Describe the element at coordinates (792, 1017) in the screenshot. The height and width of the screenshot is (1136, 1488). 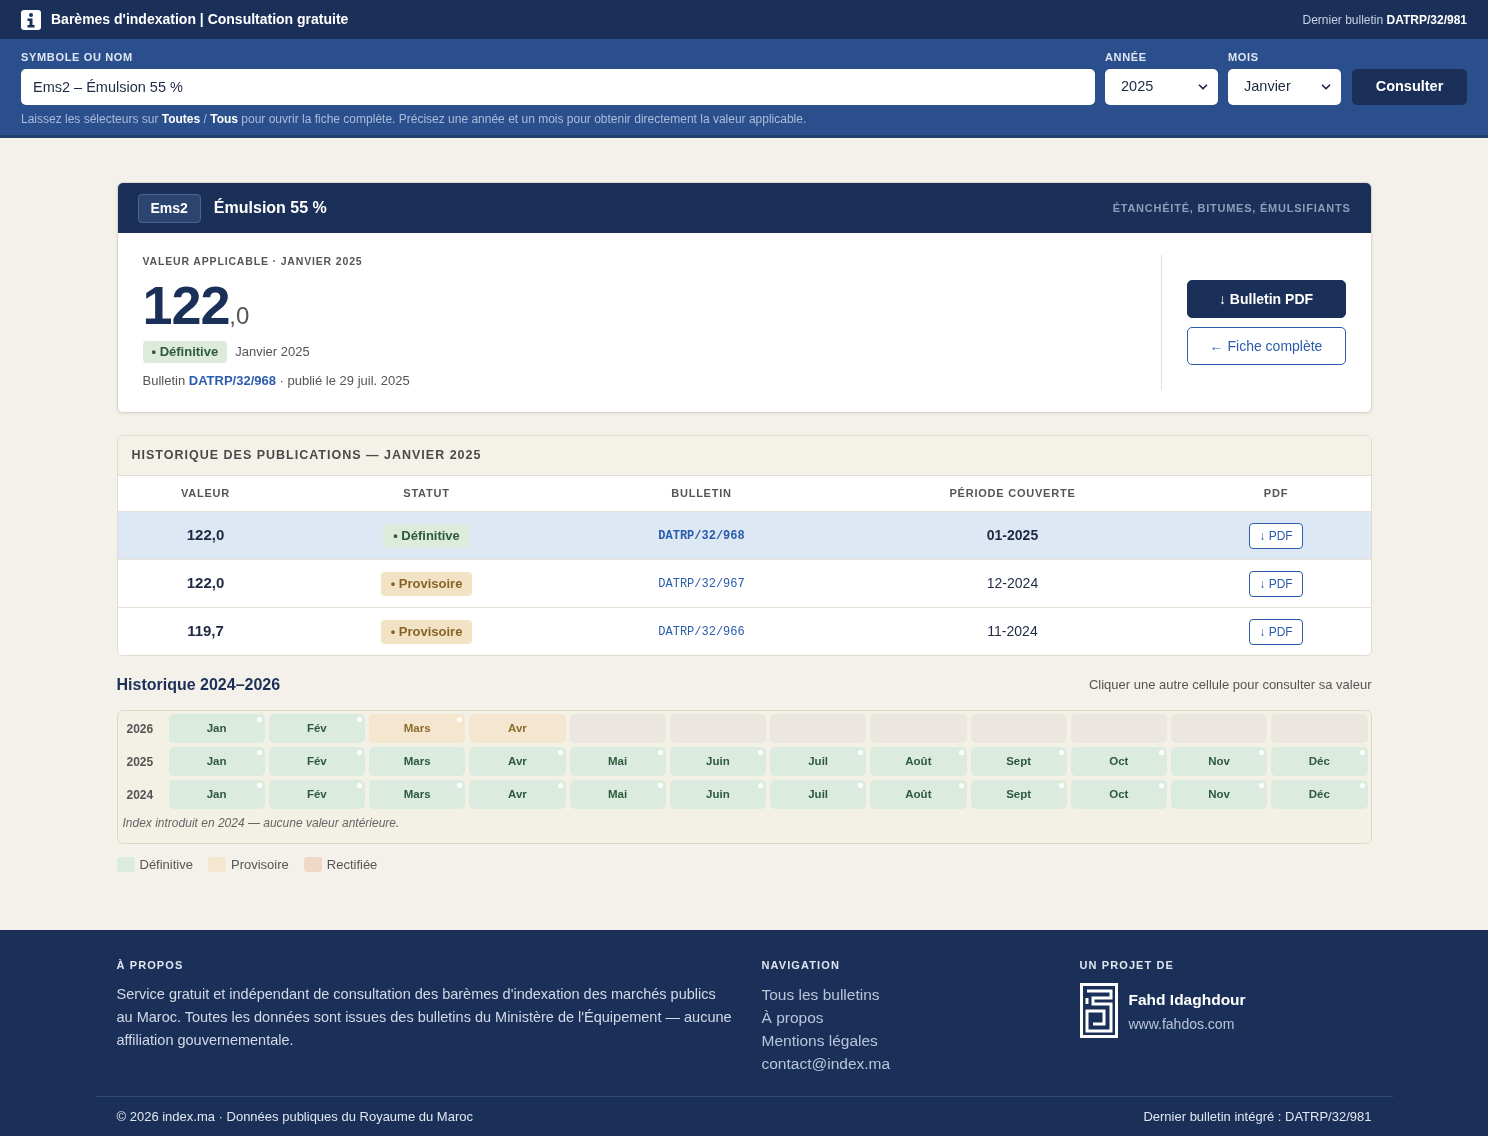
I see `footer-link: À propos` at that location.